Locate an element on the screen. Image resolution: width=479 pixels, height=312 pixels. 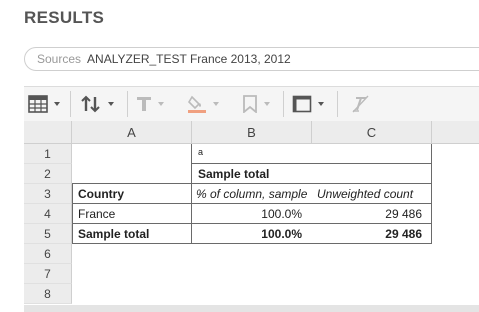
cell-c3: Unweighted count is located at coordinates (372, 194).